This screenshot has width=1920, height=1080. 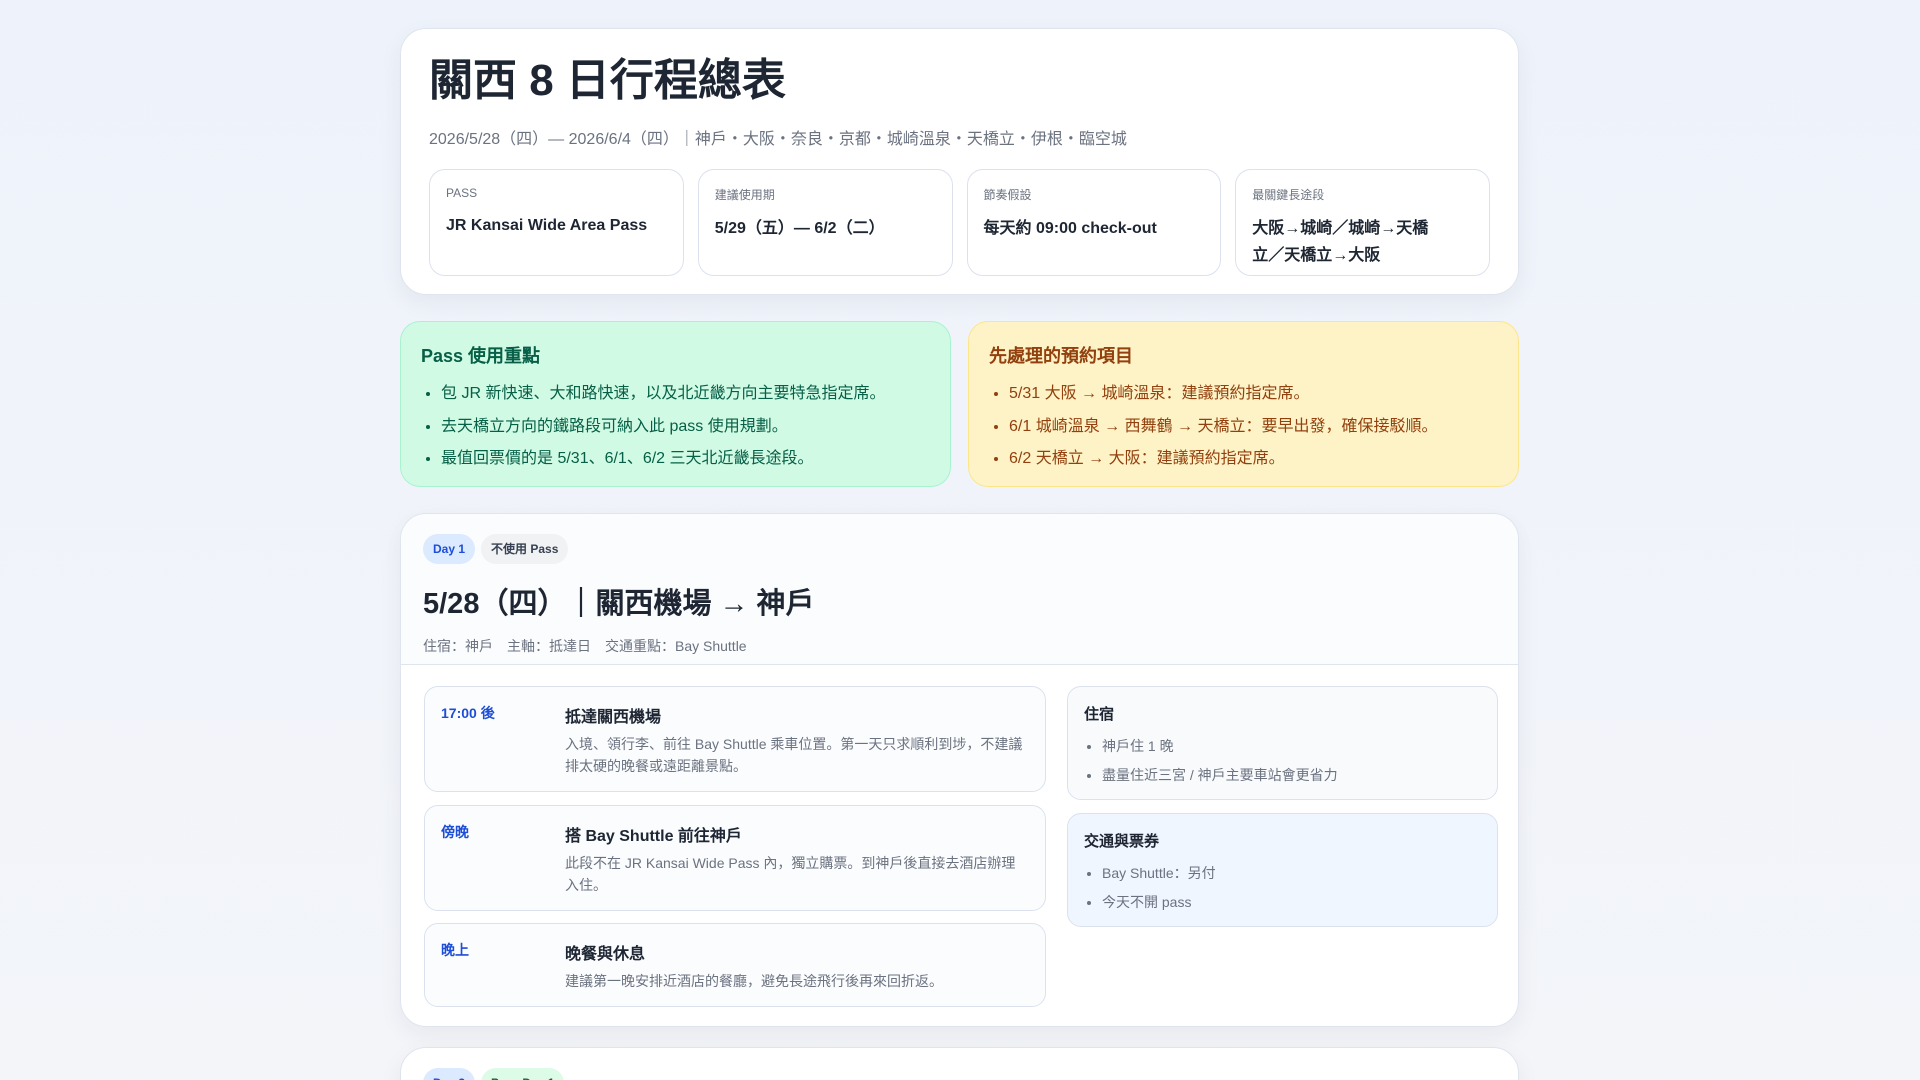 What do you see at coordinates (619, 604) in the screenshot?
I see `day-title: 5/28（四）｜關西機場 → 神戶` at bounding box center [619, 604].